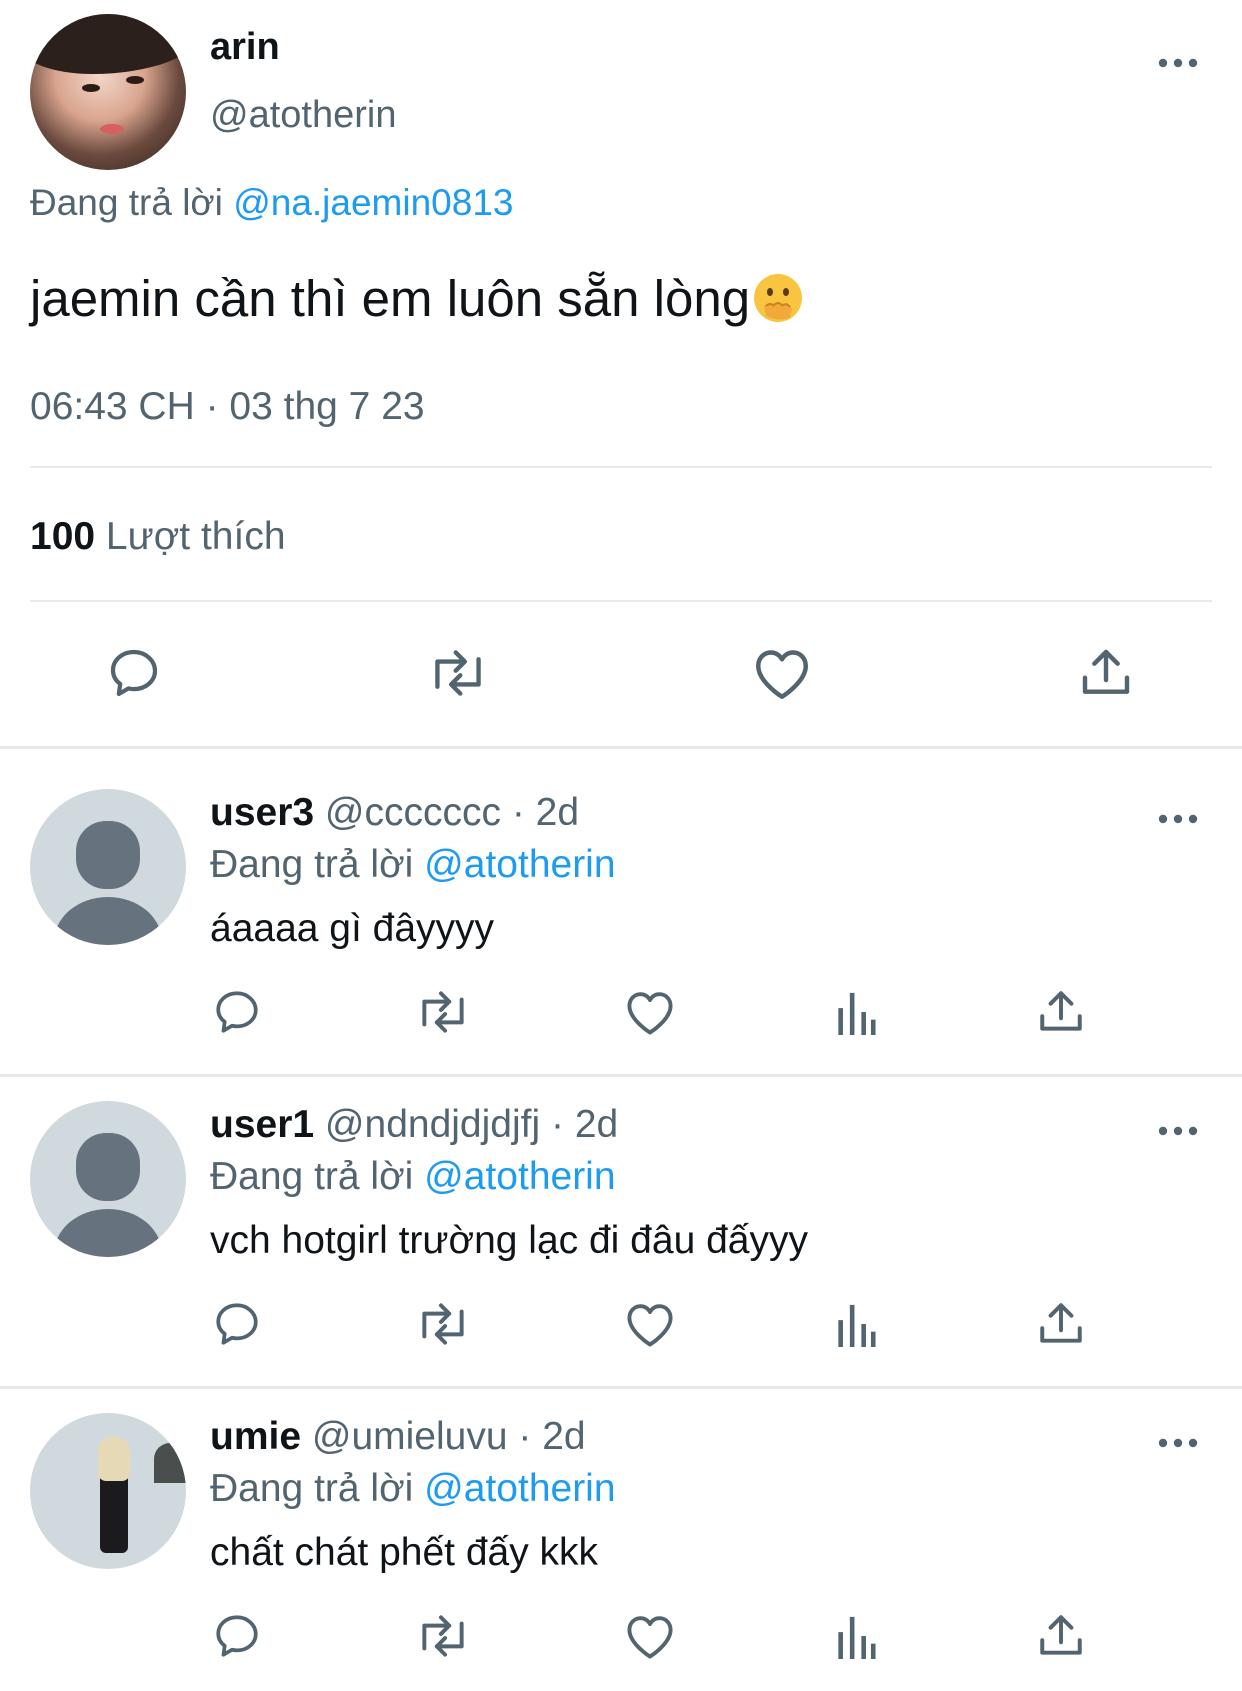 The width and height of the screenshot is (1242, 1691). What do you see at coordinates (352, 928) in the screenshot?
I see `reply-text: áaaaa gì đâyyyy` at bounding box center [352, 928].